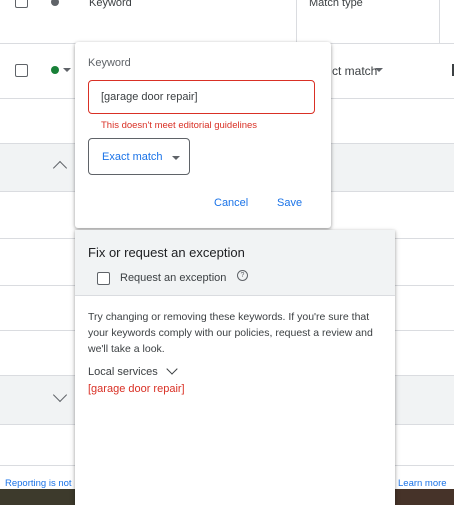  What do you see at coordinates (67, 70) in the screenshot?
I see `status-dropdown-icon` at bounding box center [67, 70].